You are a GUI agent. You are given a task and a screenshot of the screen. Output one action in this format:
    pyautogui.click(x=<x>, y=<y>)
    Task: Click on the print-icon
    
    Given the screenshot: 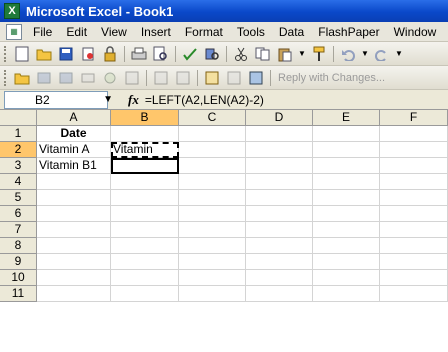 What is the action you would take?
    pyautogui.click(x=139, y=54)
    